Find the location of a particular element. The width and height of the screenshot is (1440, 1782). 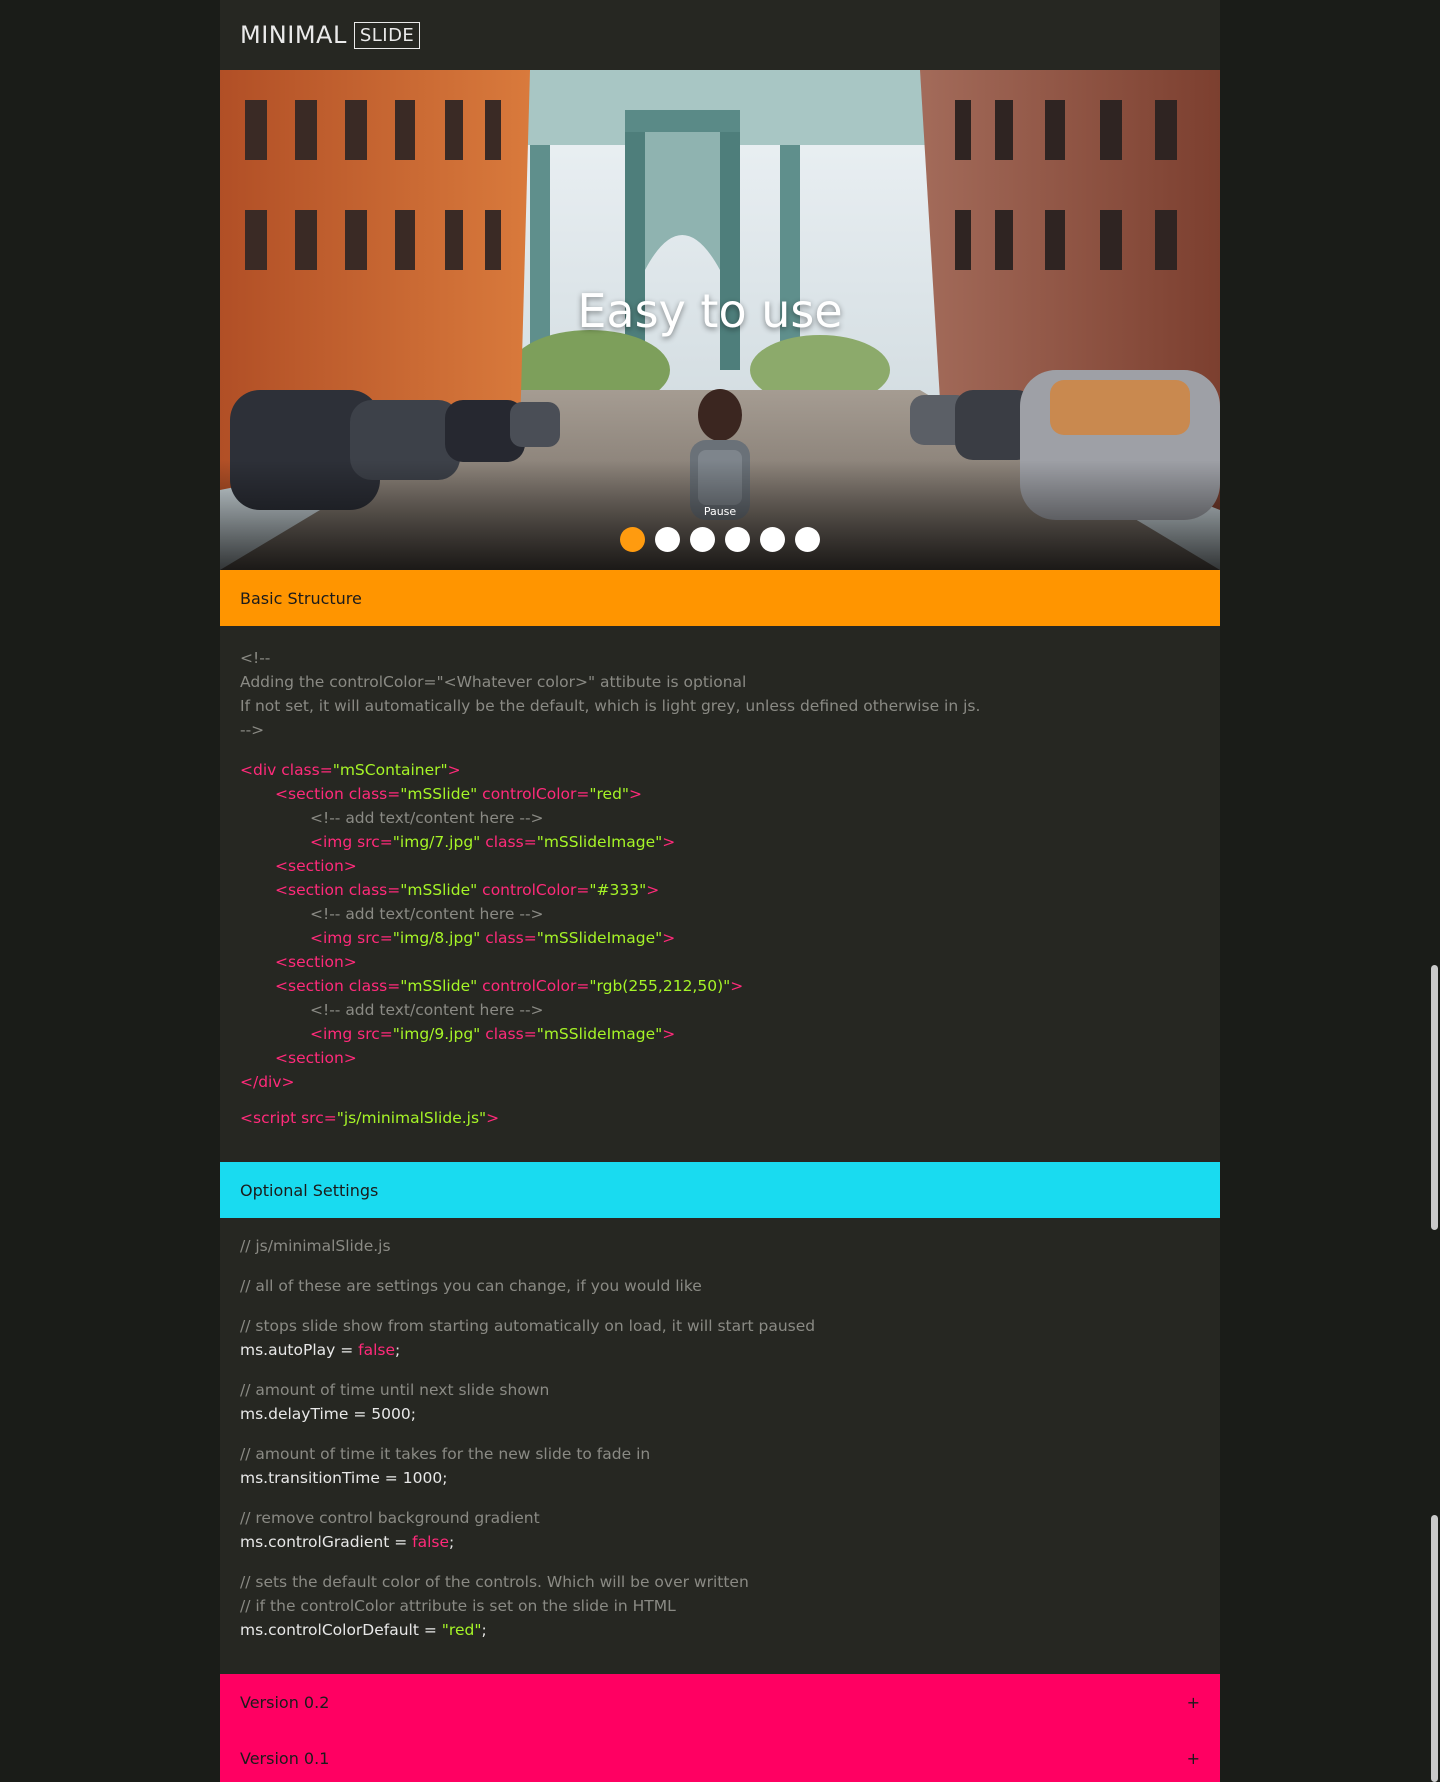

slide-title: Easy to use is located at coordinates (710, 311).